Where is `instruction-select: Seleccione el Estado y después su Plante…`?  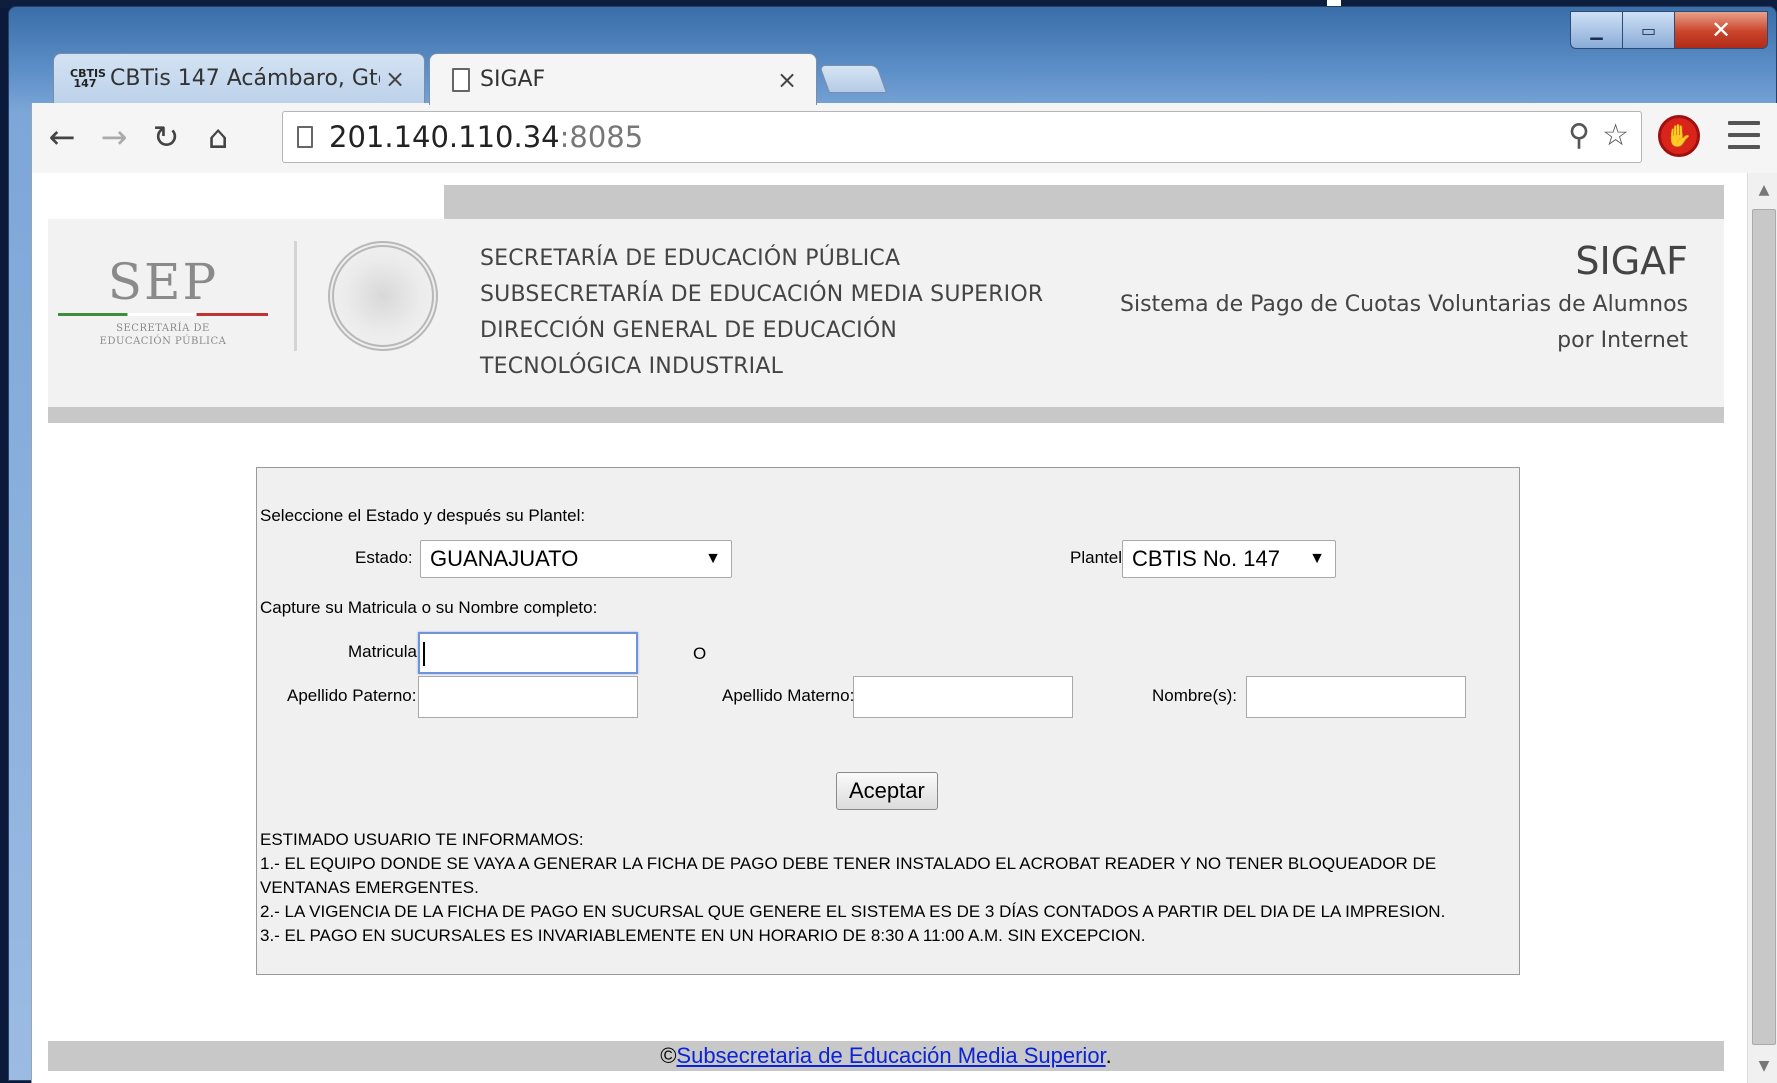
instruction-select: Seleccione el Estado y después su Plante… is located at coordinates (423, 515).